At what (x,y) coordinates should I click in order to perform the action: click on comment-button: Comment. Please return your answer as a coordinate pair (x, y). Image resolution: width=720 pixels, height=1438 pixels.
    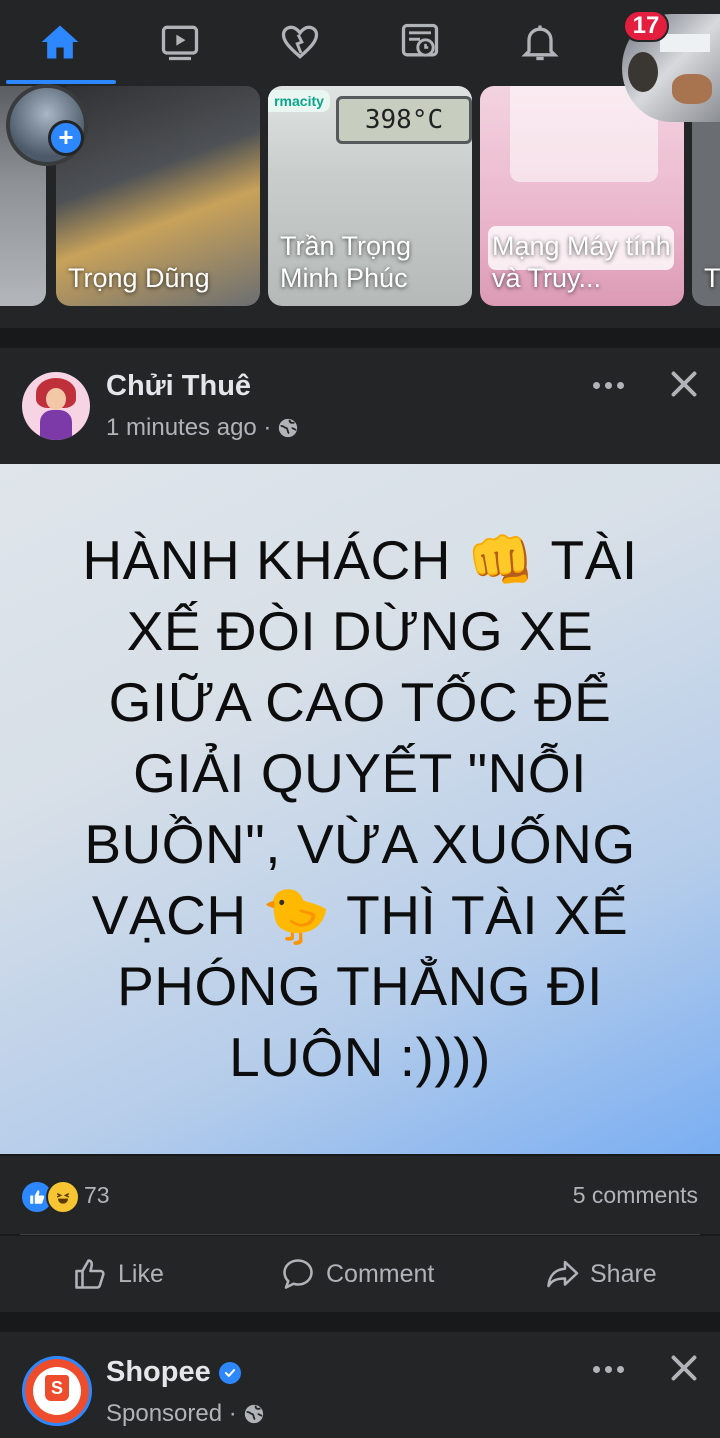
    Looking at the image, I should click on (357, 1274).